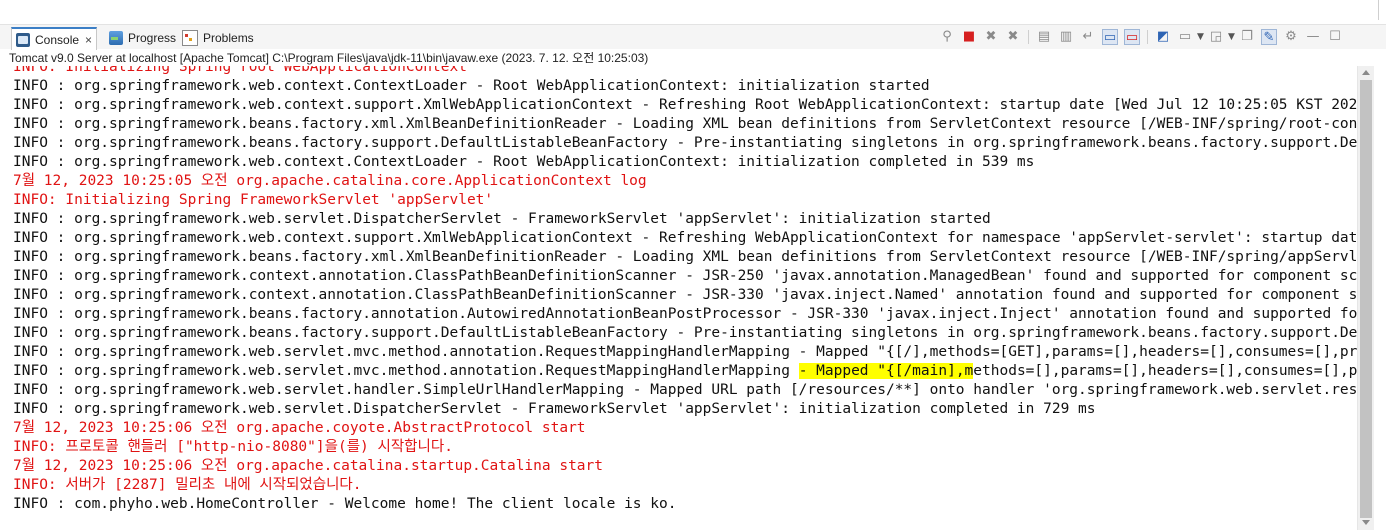 The height and width of the screenshot is (530, 1386). I want to click on highlighted-text: - Mapped "{[/main],m, so click(886, 371).